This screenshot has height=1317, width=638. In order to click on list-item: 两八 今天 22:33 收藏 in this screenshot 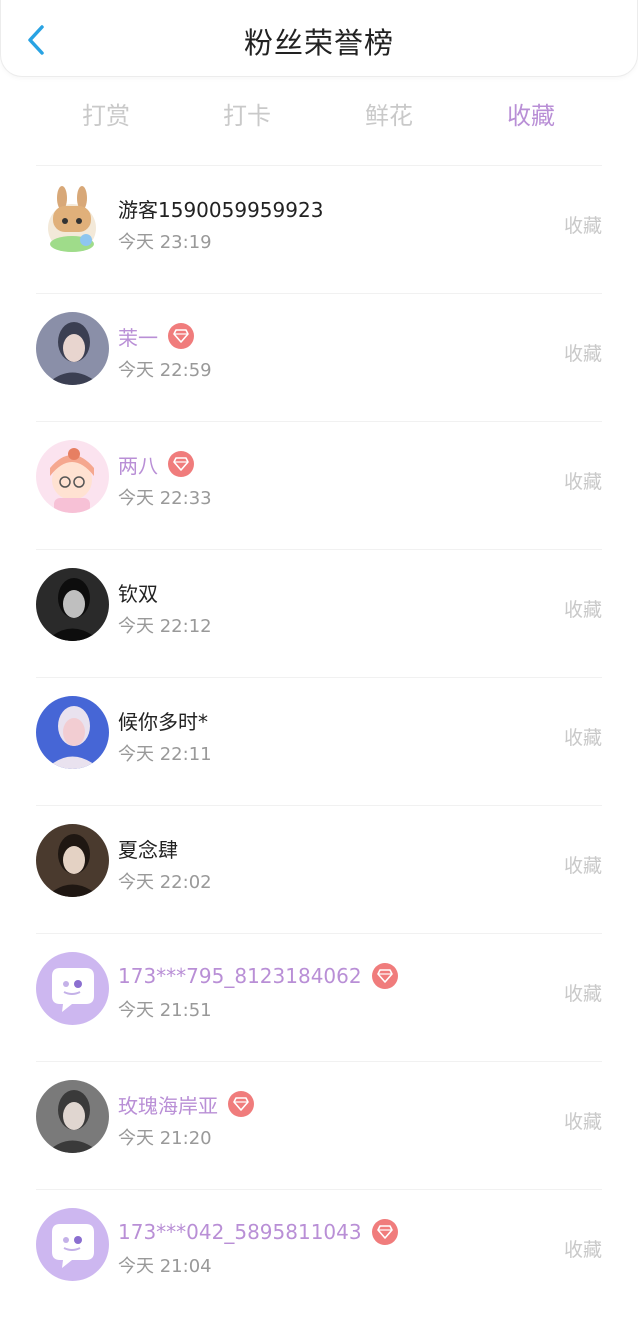, I will do `click(319, 485)`.